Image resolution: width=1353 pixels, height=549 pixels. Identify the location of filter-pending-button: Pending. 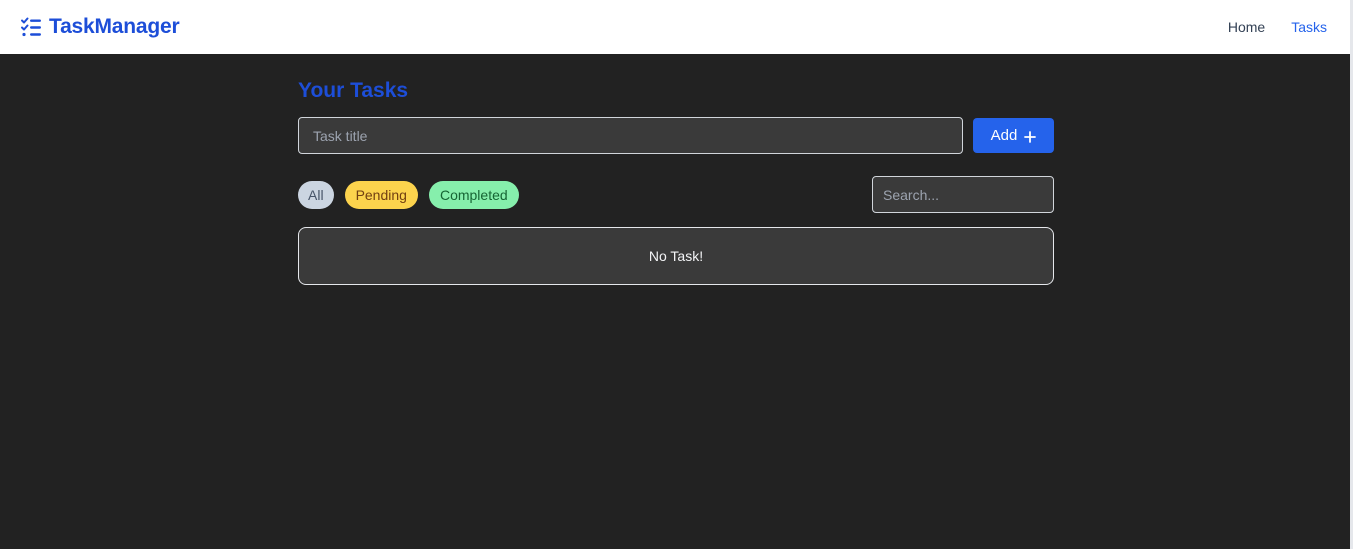
(381, 194).